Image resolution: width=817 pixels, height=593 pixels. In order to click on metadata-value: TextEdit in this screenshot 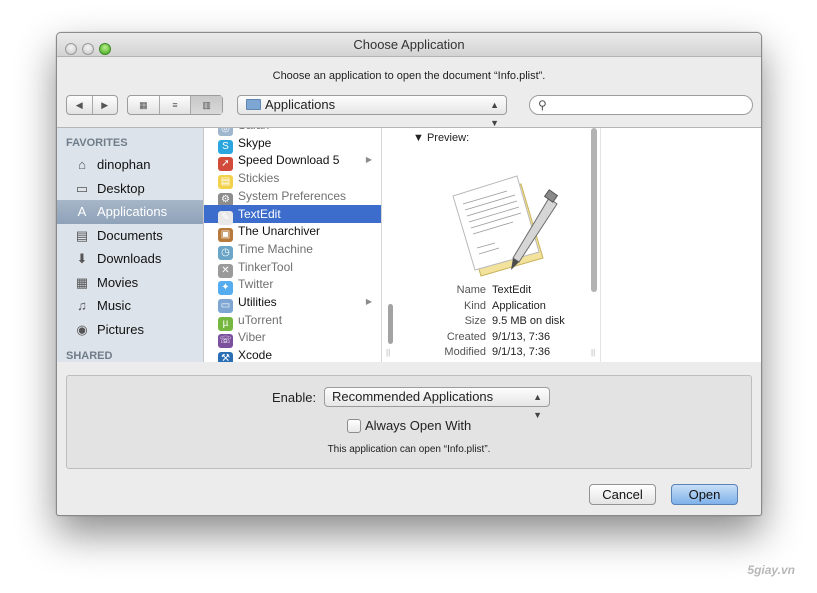, I will do `click(512, 290)`.